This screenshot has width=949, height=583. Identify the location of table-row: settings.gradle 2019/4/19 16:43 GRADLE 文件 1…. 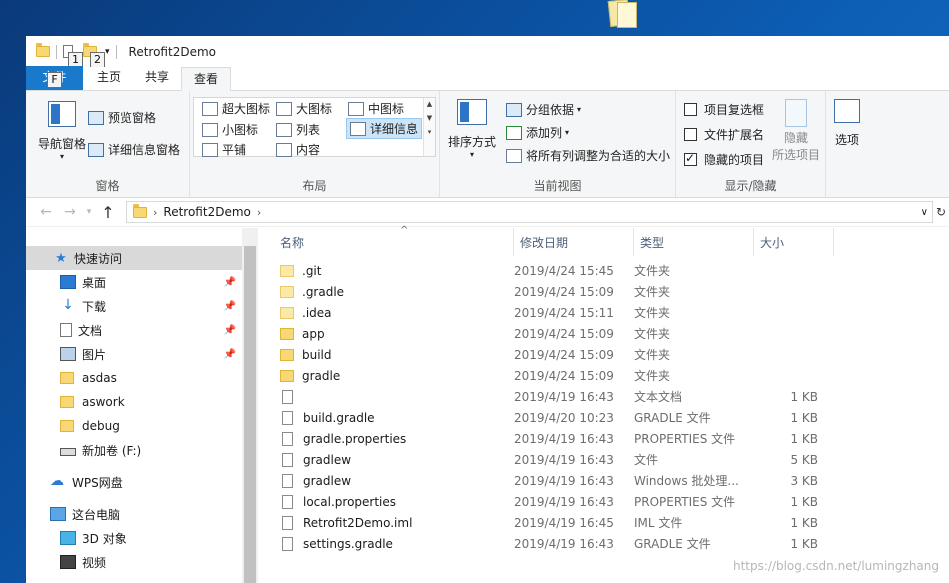
(603, 543).